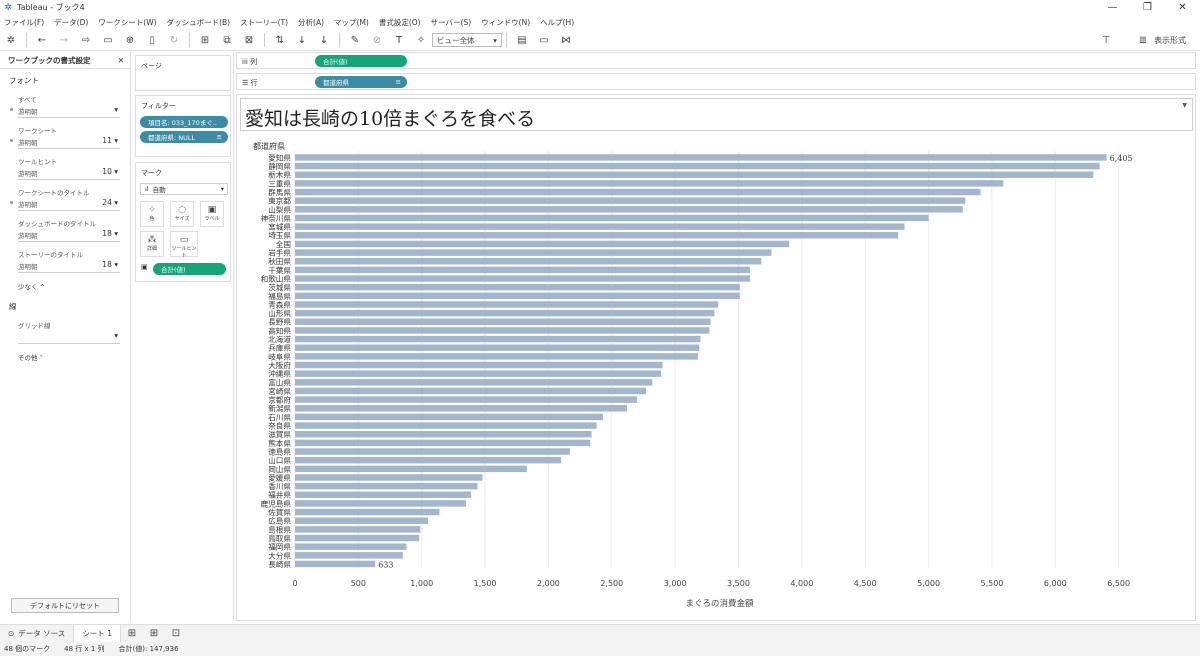  What do you see at coordinates (64, 40) in the screenshot?
I see `forward-icon: →` at bounding box center [64, 40].